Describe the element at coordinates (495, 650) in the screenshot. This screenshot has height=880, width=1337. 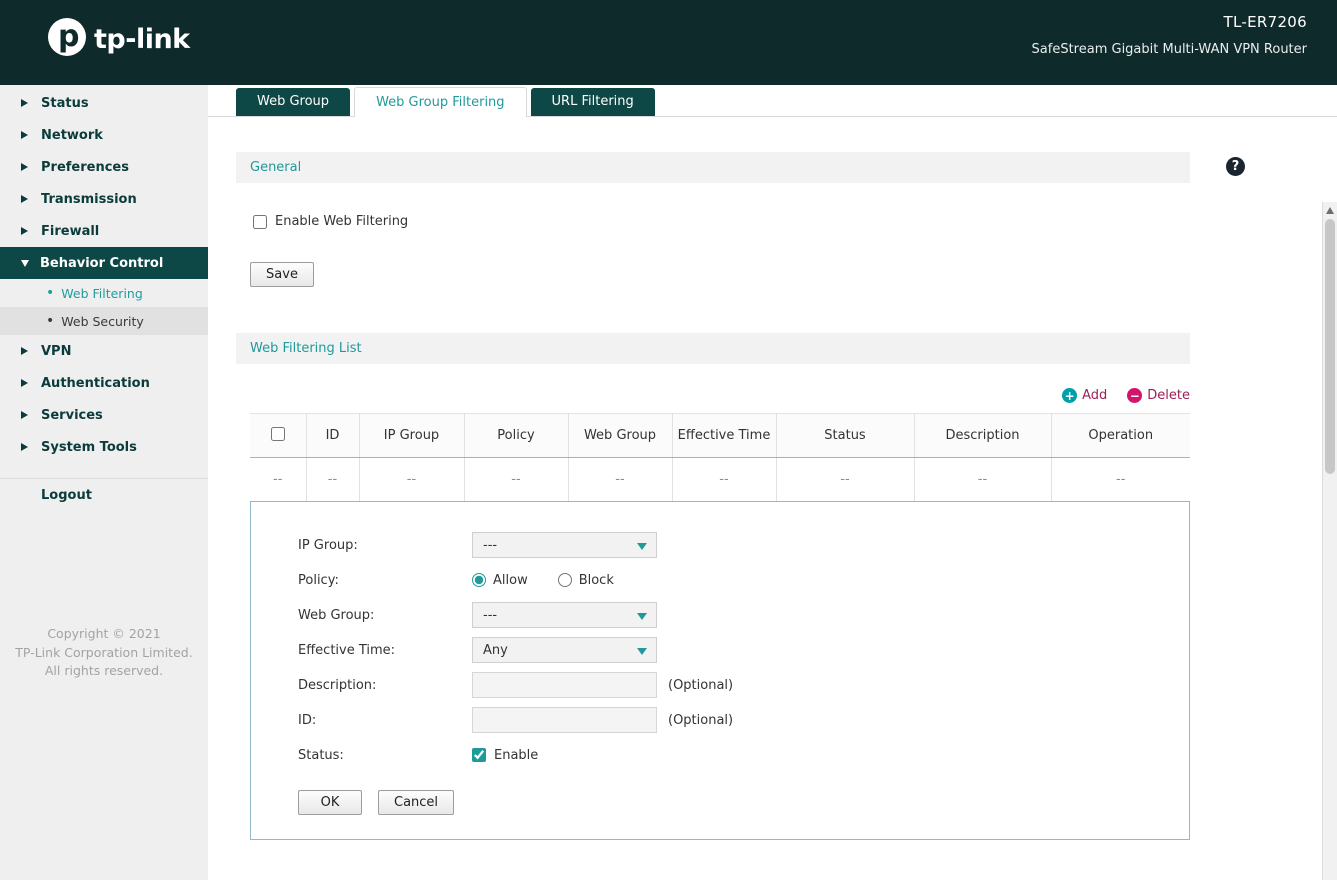
I see `effective-time-selected-value: Any` at that location.